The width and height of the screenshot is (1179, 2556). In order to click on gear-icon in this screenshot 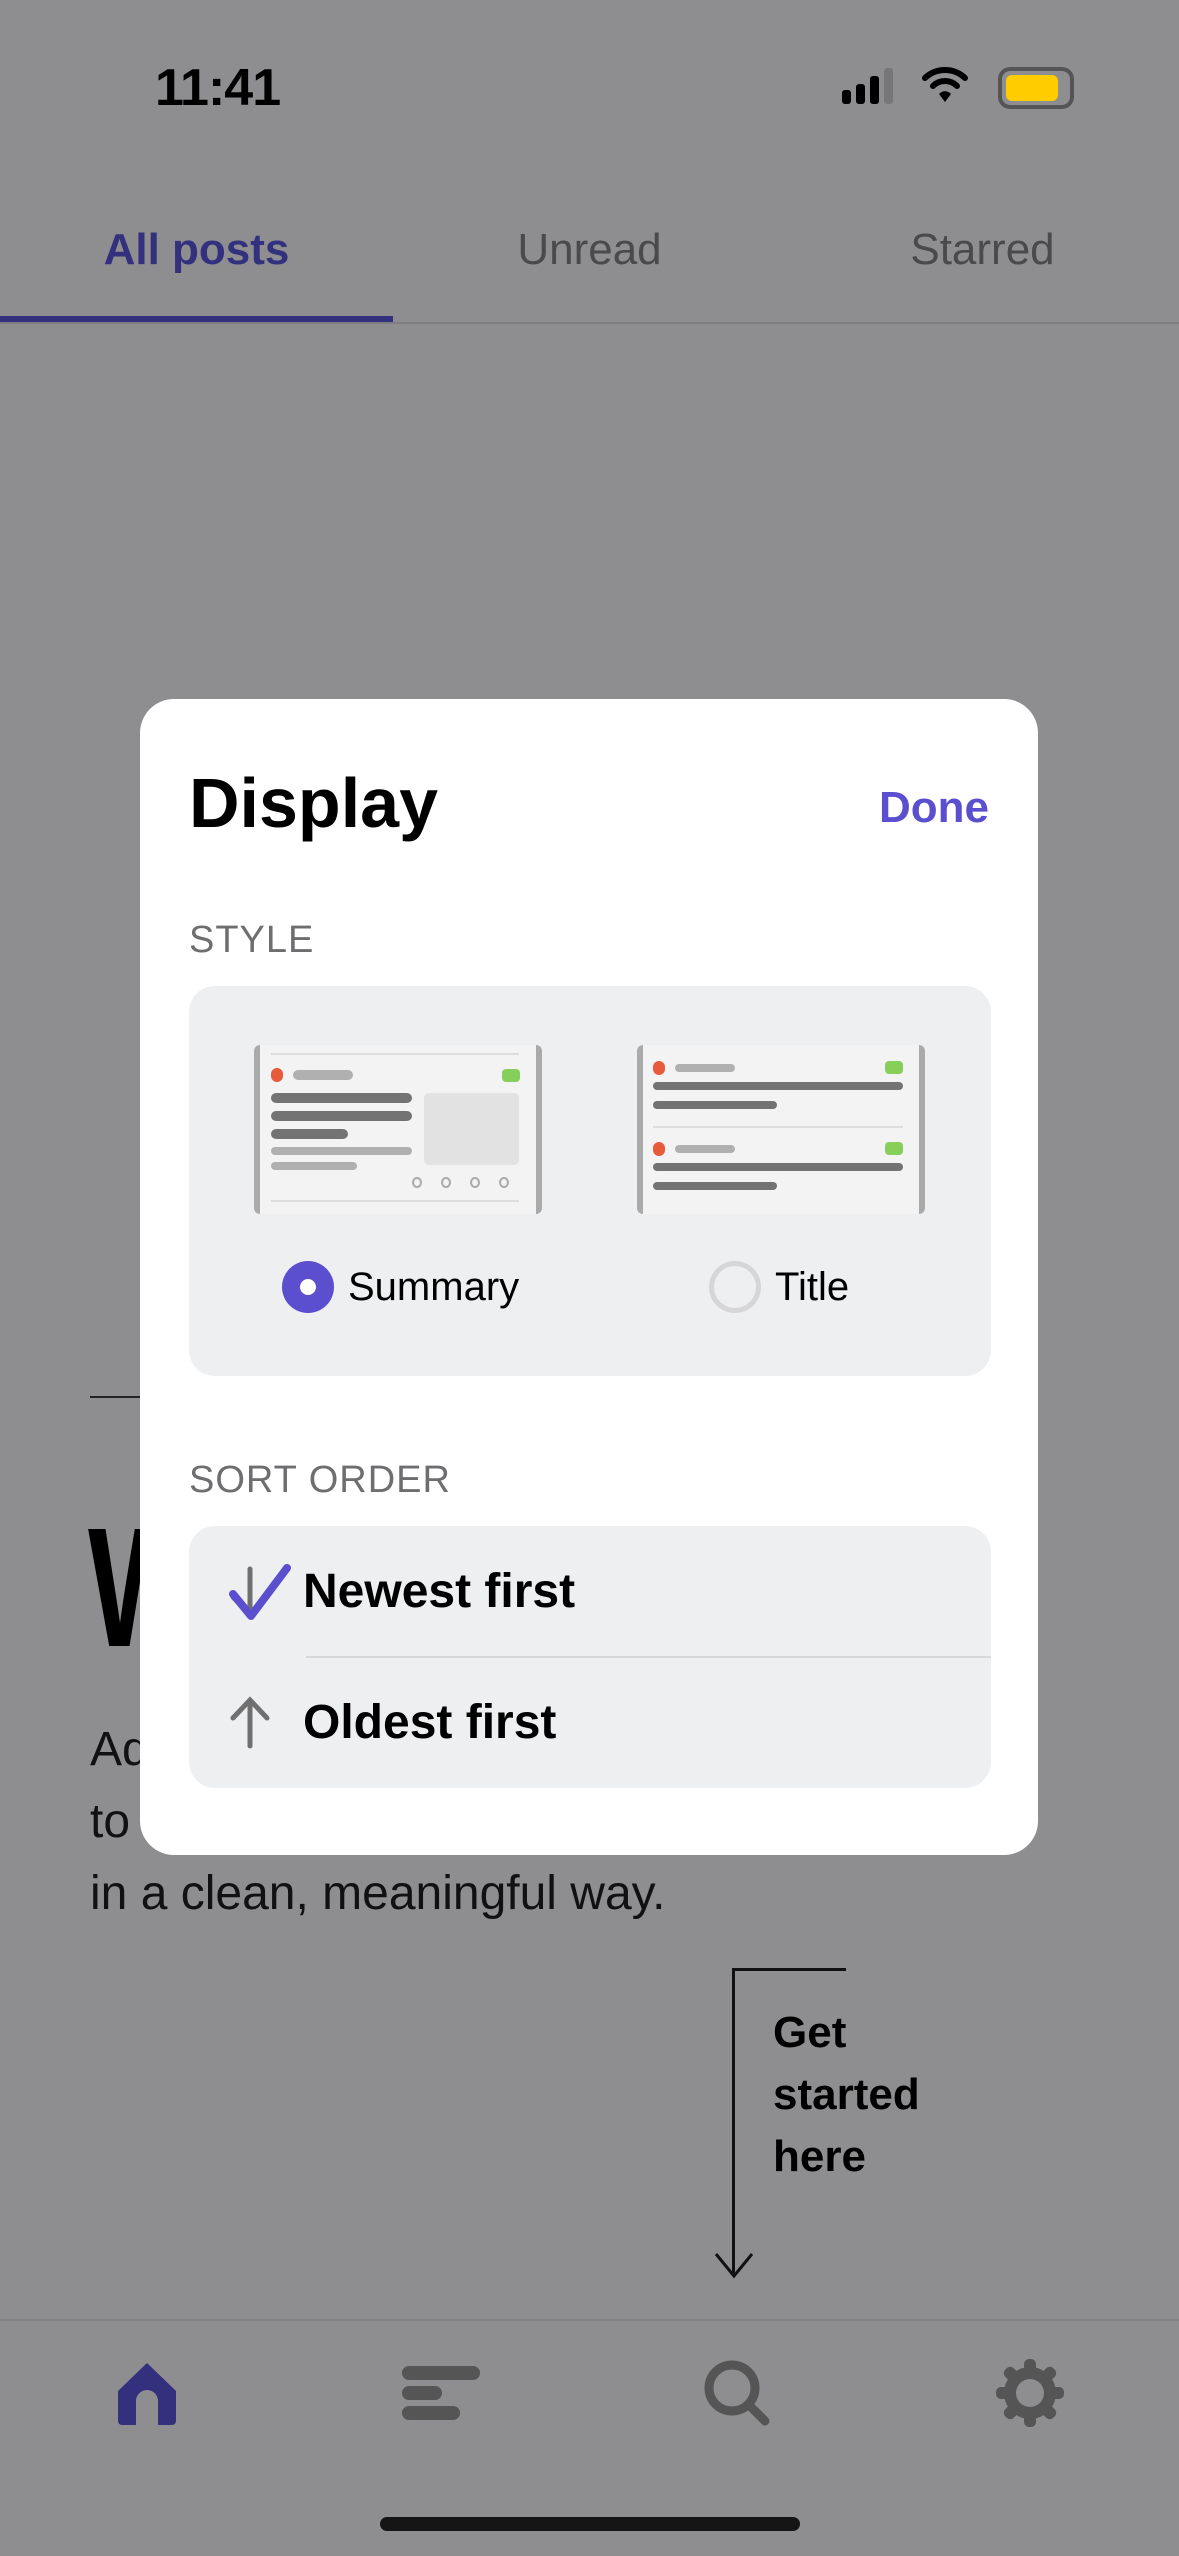, I will do `click(1030, 2393)`.